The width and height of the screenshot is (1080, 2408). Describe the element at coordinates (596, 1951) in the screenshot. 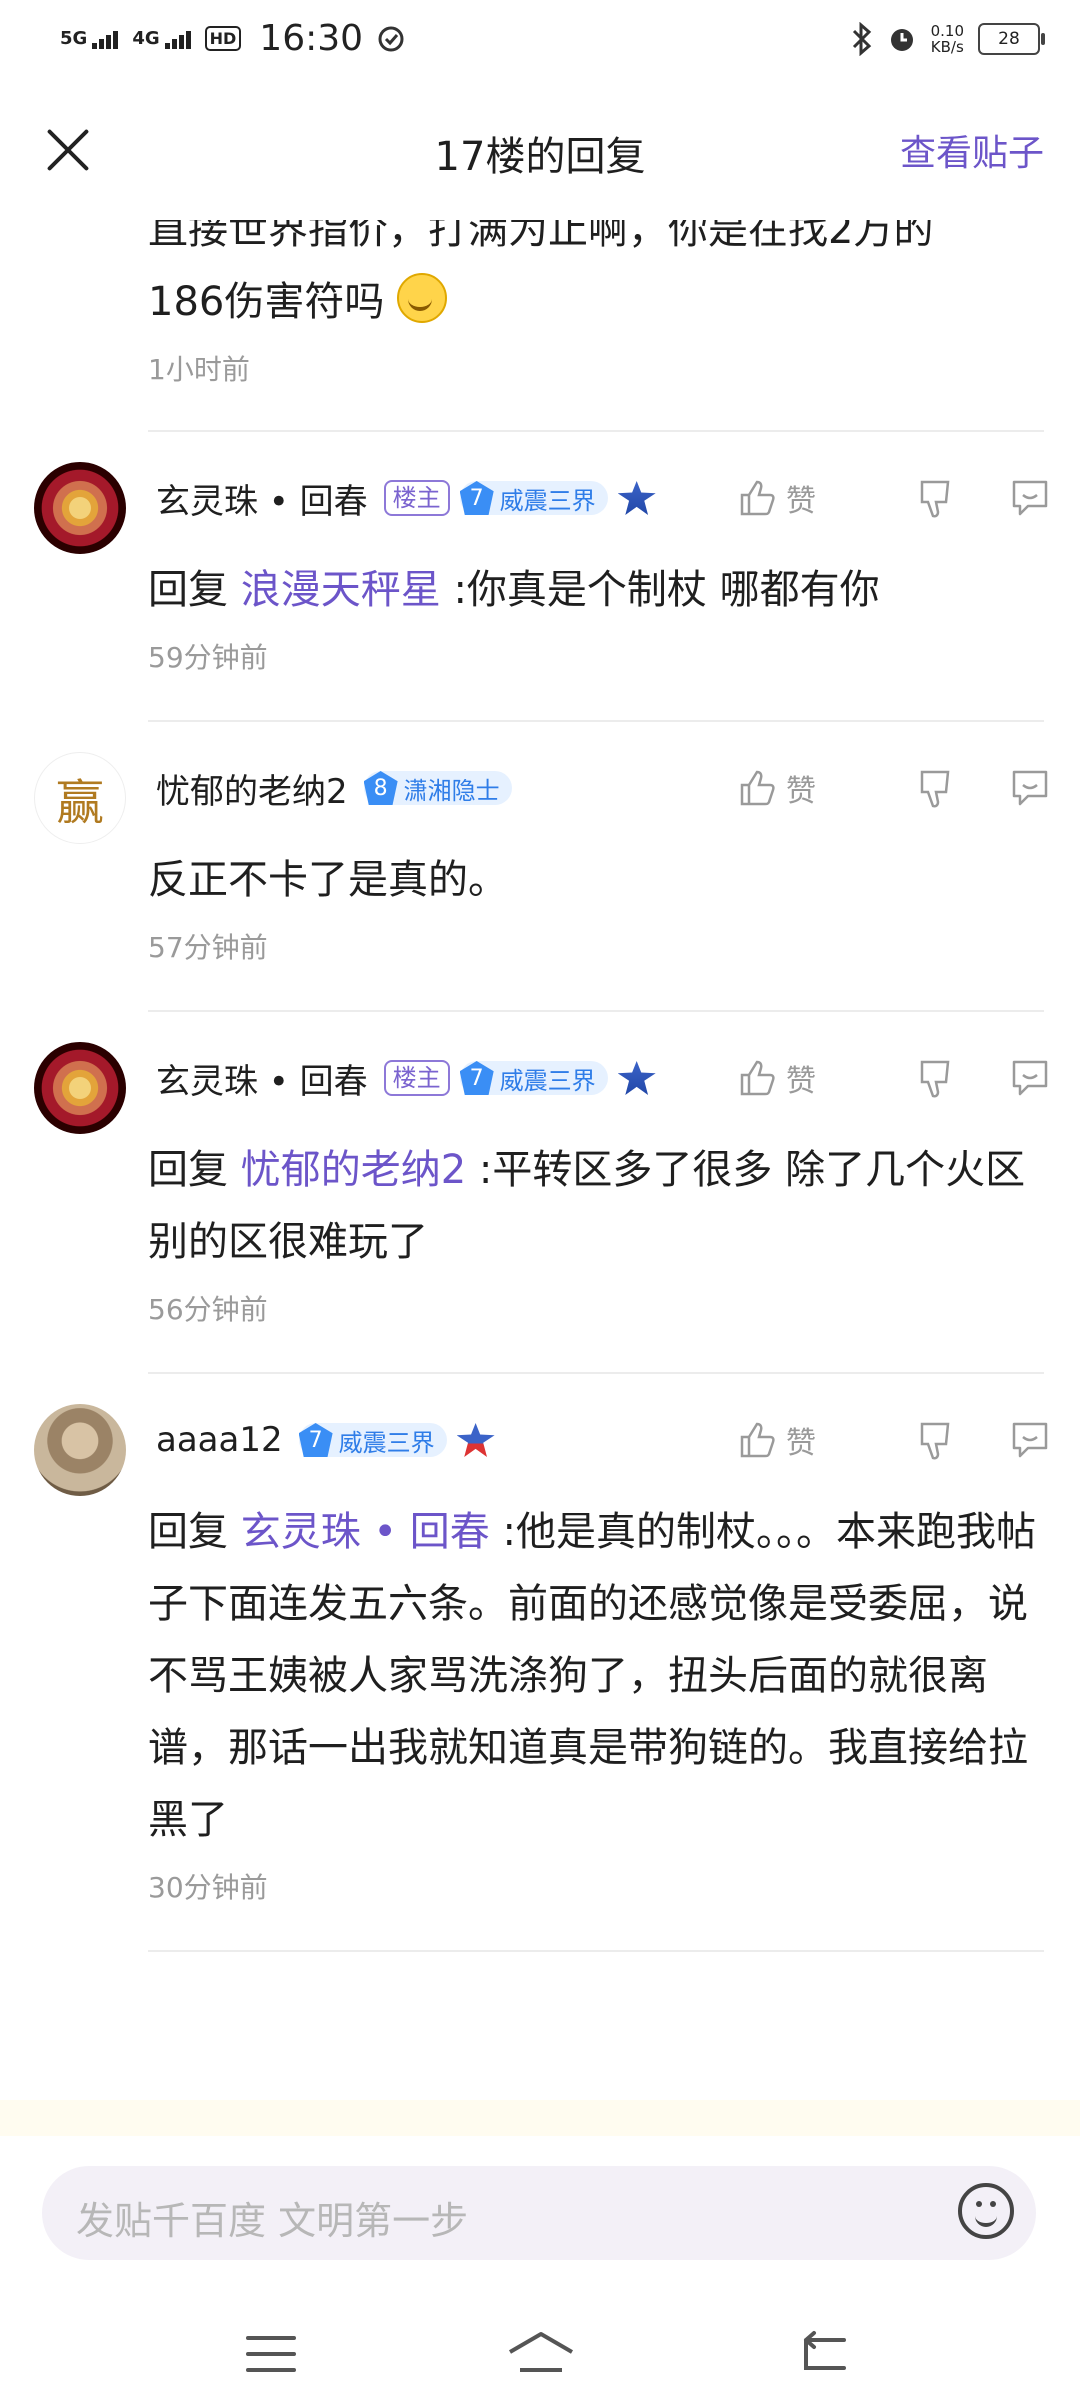

I see `divider` at that location.